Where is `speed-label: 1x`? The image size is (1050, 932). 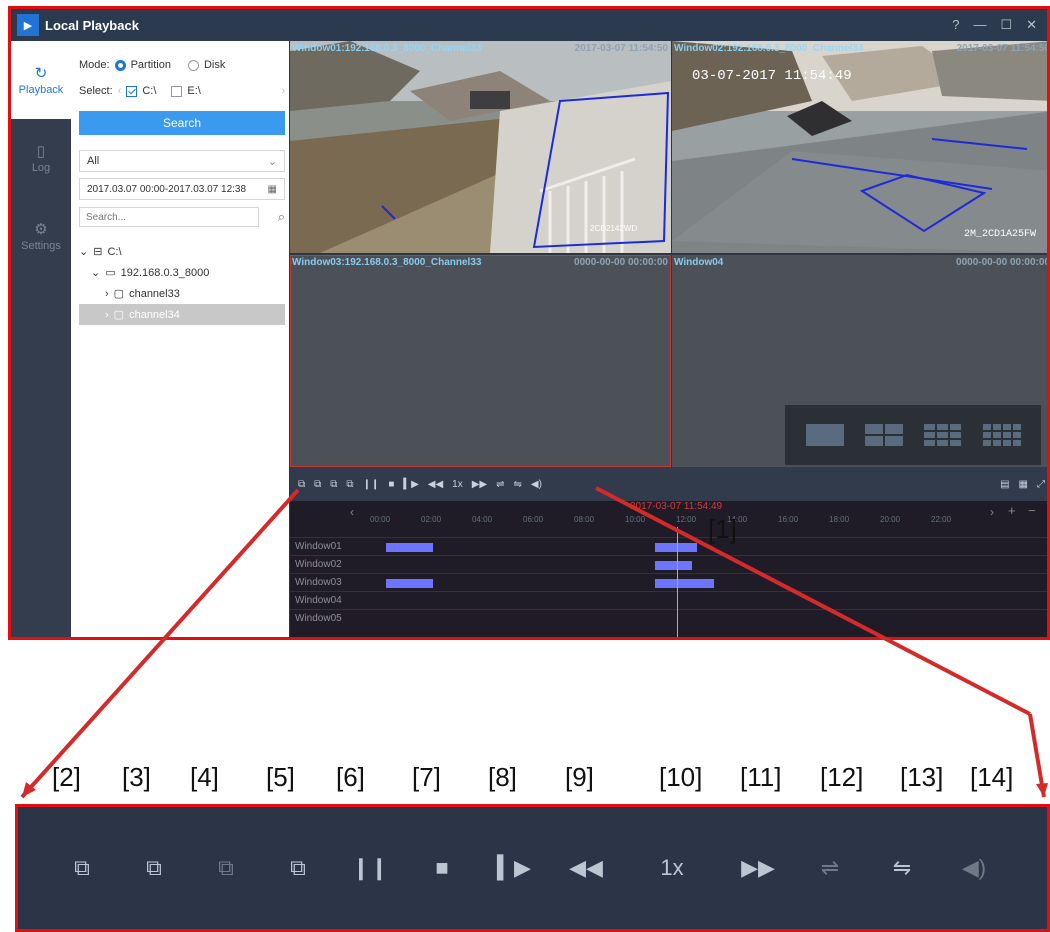
speed-label: 1x is located at coordinates (672, 867).